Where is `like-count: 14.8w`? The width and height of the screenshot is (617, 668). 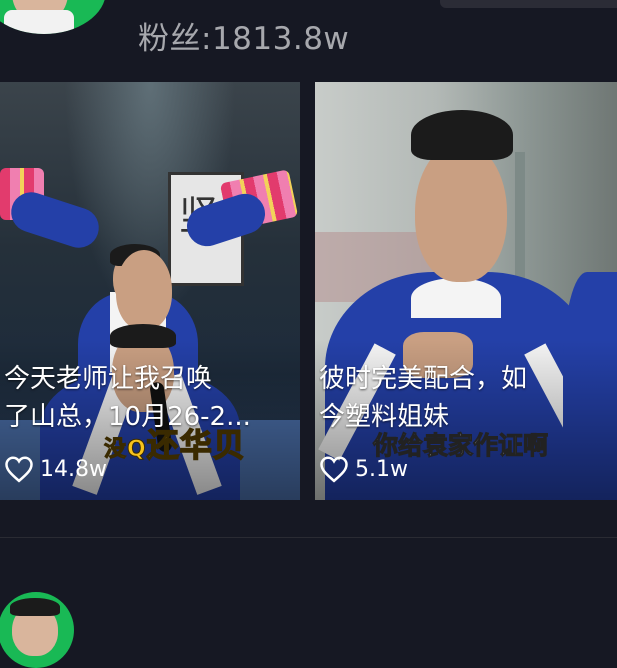
like-count: 14.8w is located at coordinates (55, 469).